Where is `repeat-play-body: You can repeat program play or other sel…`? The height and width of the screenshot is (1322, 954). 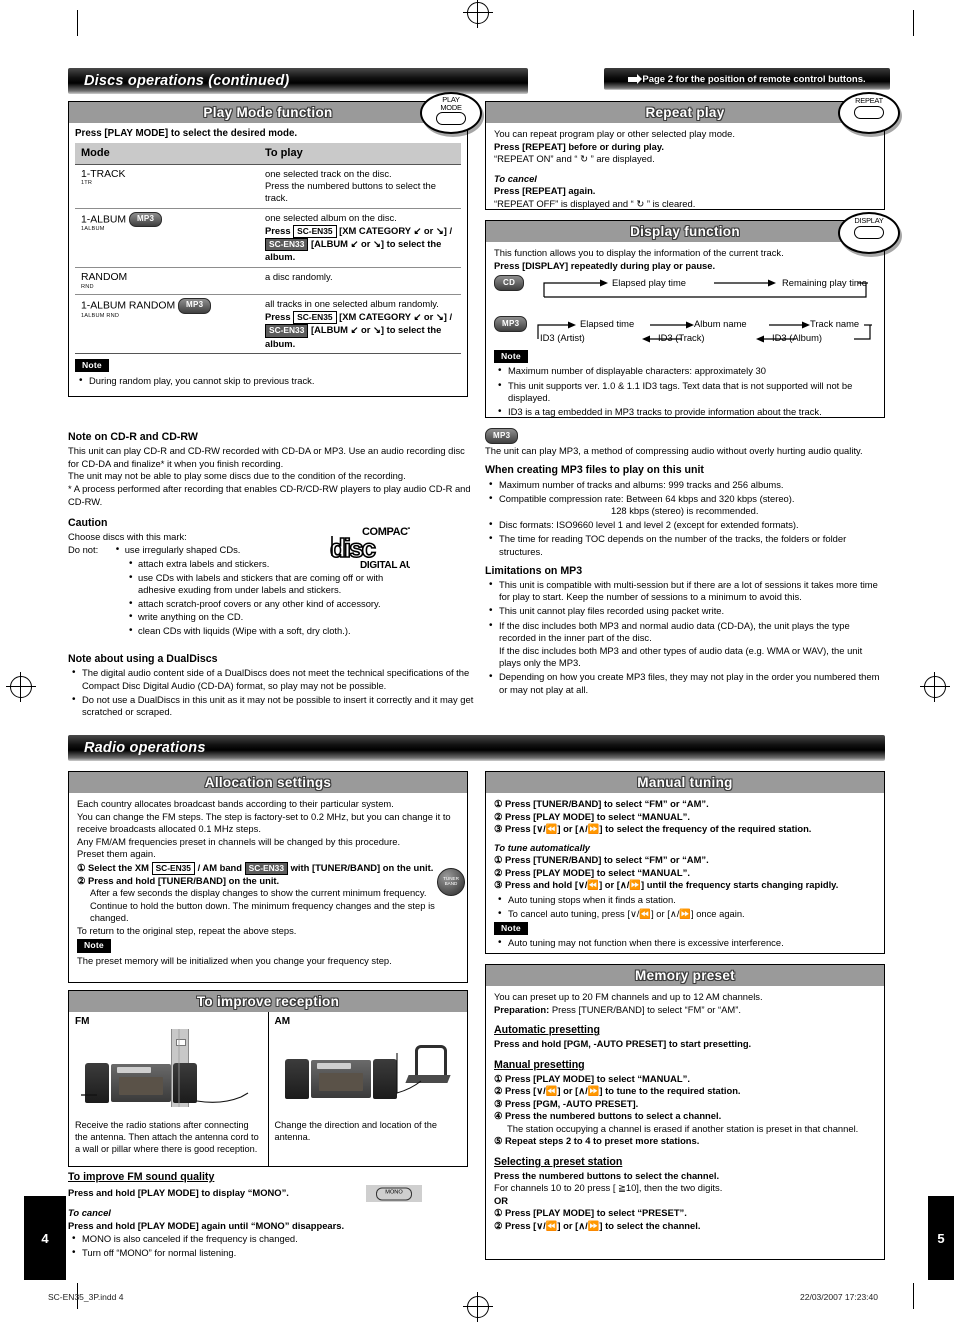
repeat-play-body: You can repeat program play or other sel… is located at coordinates (685, 169).